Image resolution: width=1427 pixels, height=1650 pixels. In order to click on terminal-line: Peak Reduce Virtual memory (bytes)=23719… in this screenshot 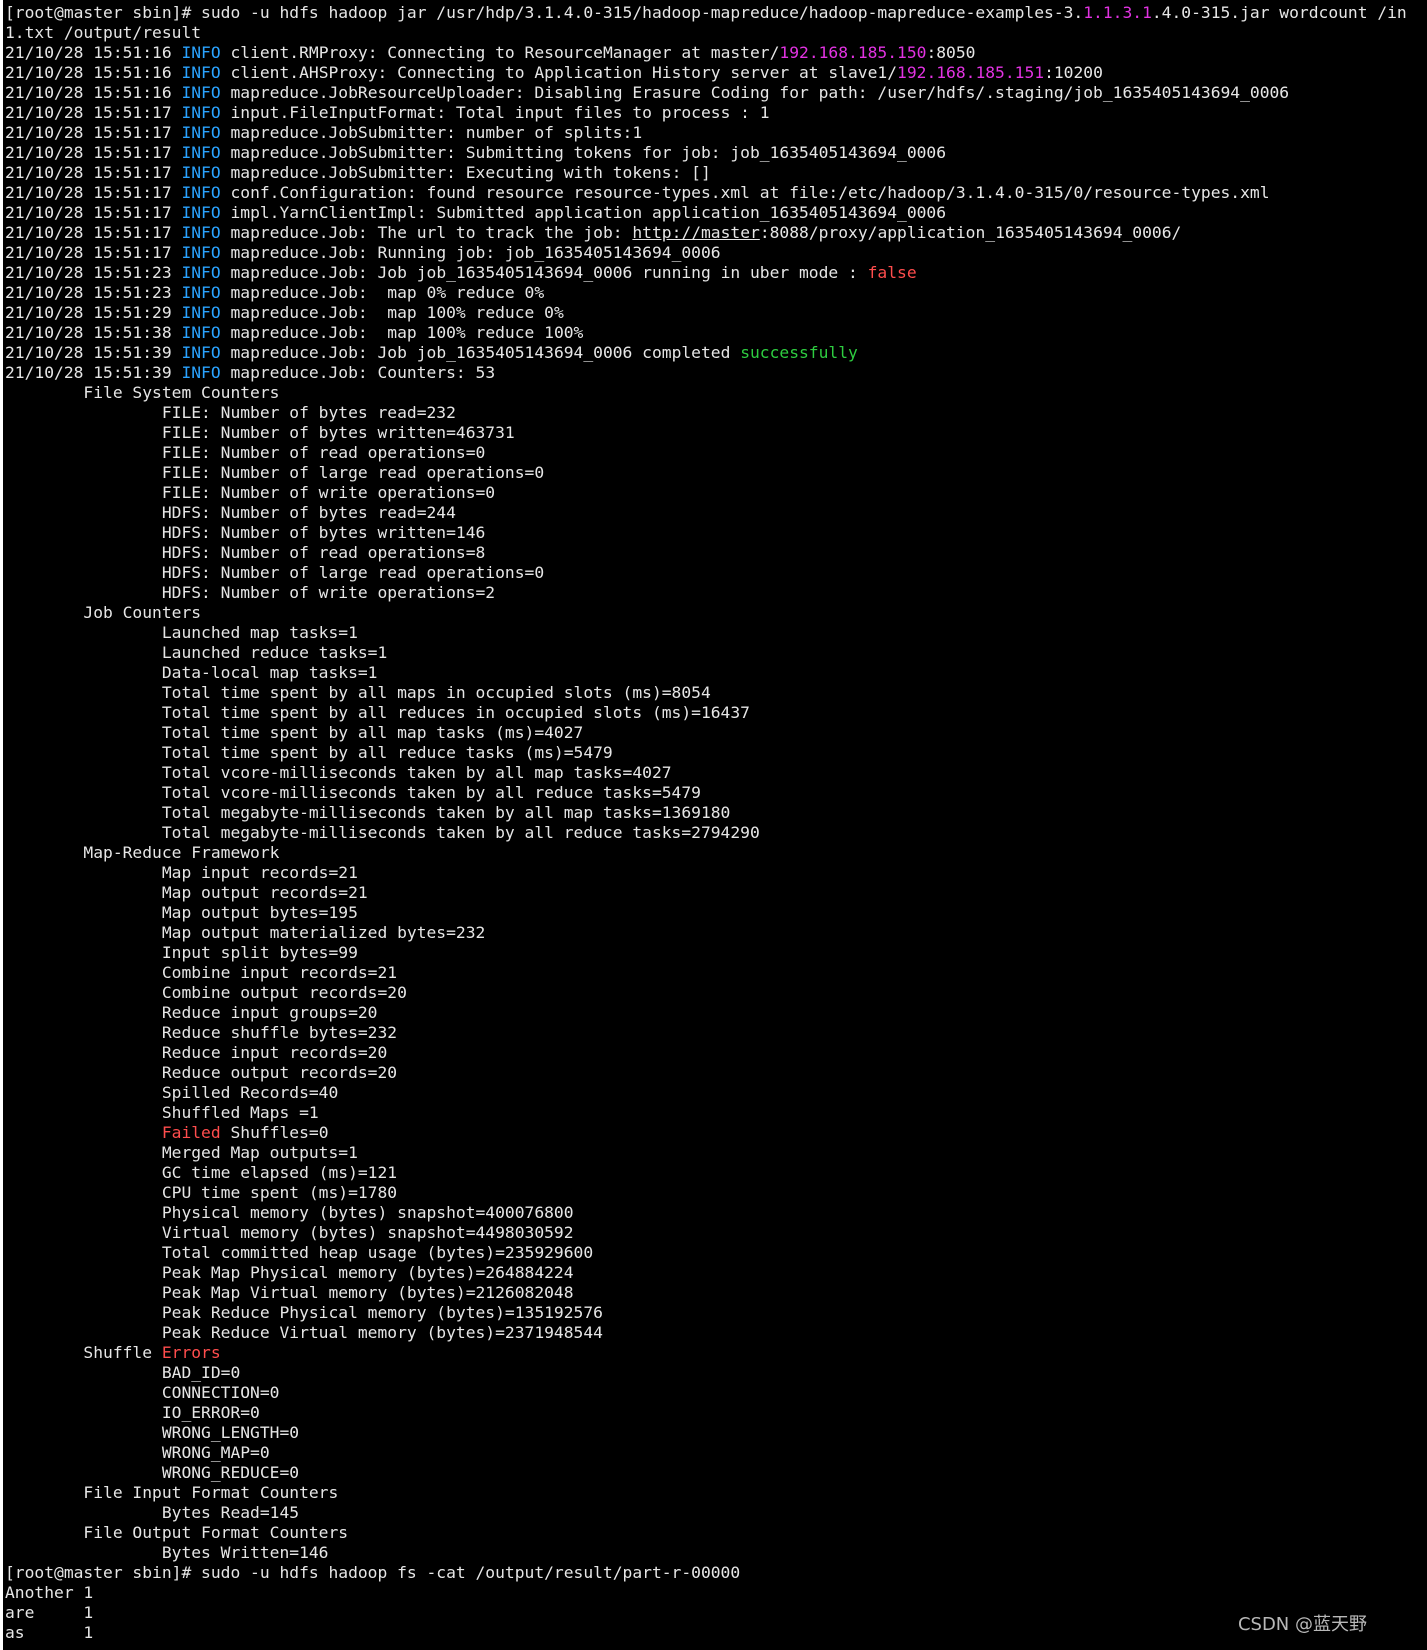, I will do `click(706, 1333)`.